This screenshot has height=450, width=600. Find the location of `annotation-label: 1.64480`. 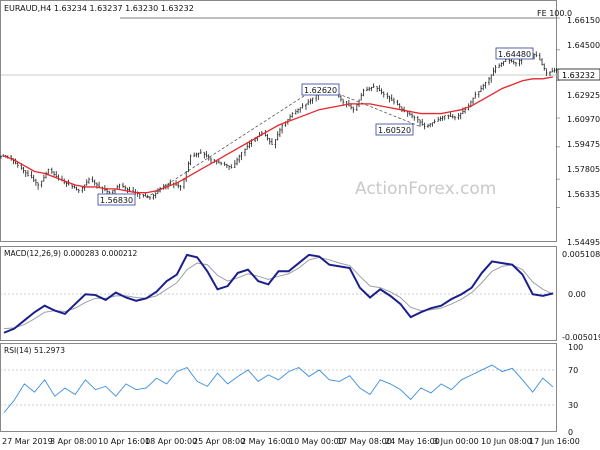

annotation-label: 1.64480 is located at coordinates (514, 54).